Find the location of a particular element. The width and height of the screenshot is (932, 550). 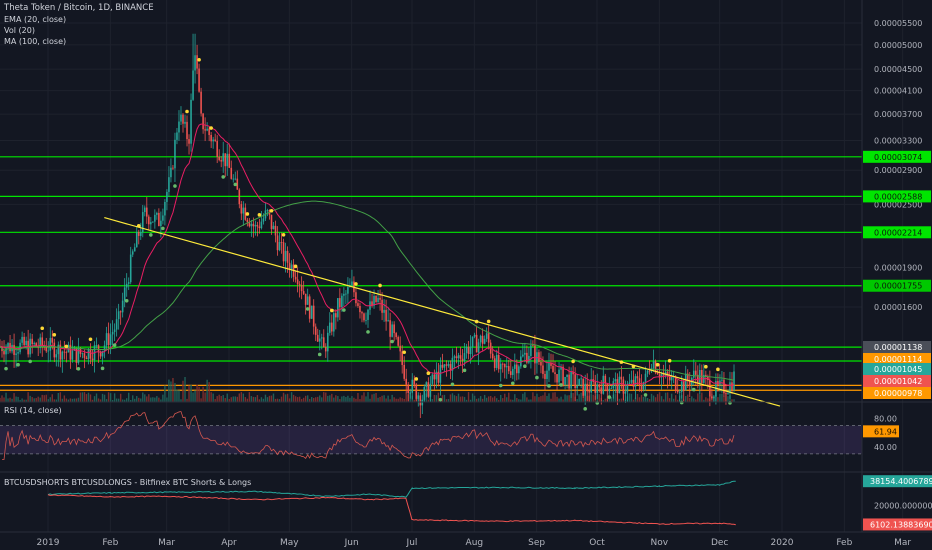

study-ma: MA (100, close) is located at coordinates (79, 41).